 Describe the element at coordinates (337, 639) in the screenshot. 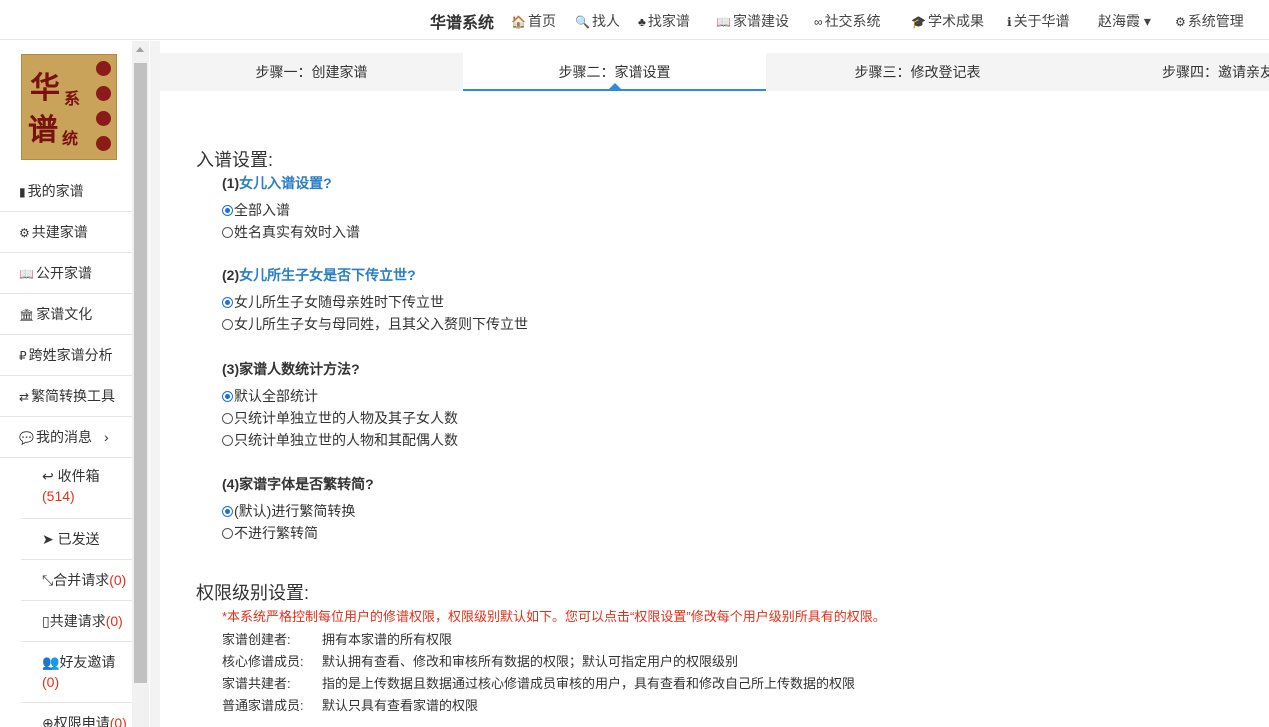

I see `role-row: 家谱创建者: 拥有本家谱的所有权限` at that location.